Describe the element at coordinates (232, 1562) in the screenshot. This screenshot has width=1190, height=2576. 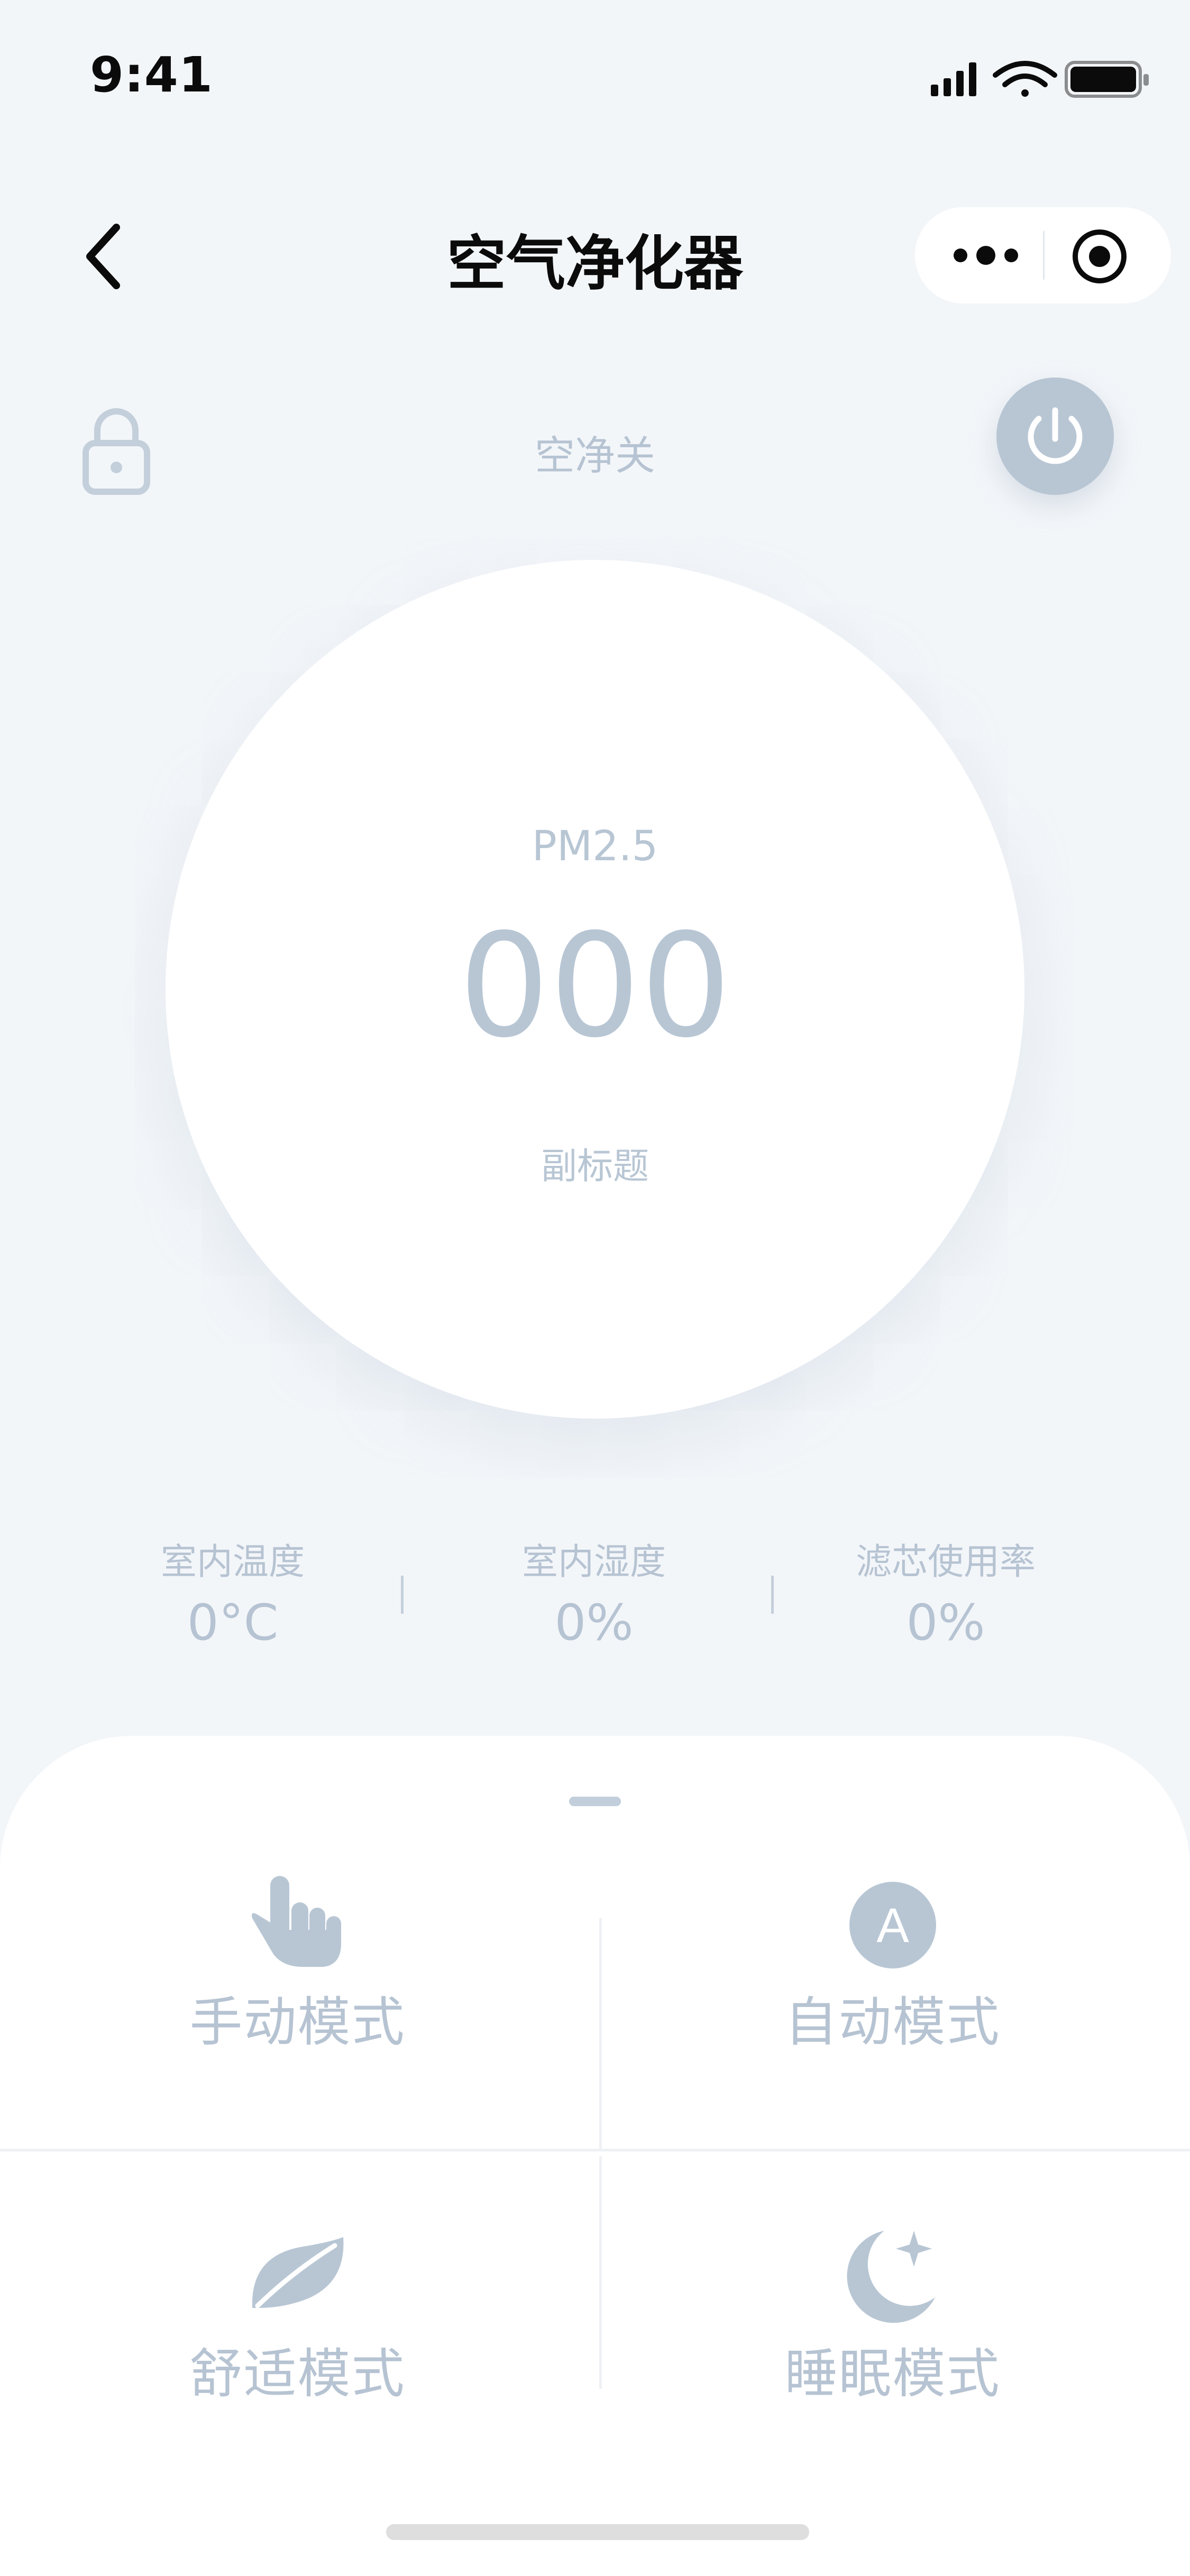
I see `stat-label: 室内温度` at that location.